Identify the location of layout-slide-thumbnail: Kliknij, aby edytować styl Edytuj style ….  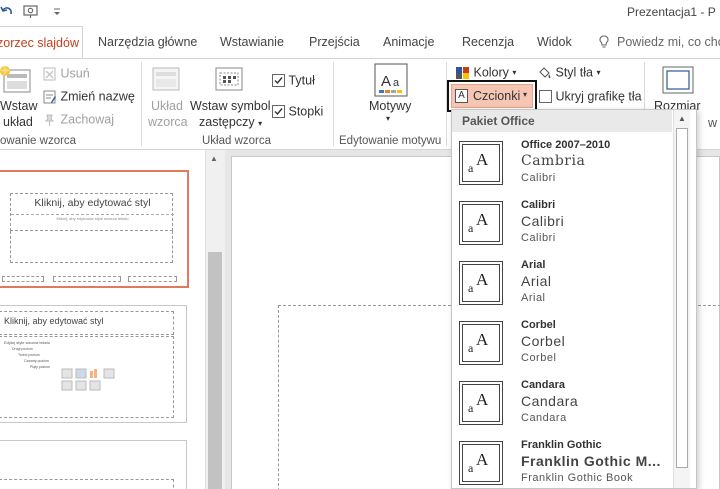
(93, 364).